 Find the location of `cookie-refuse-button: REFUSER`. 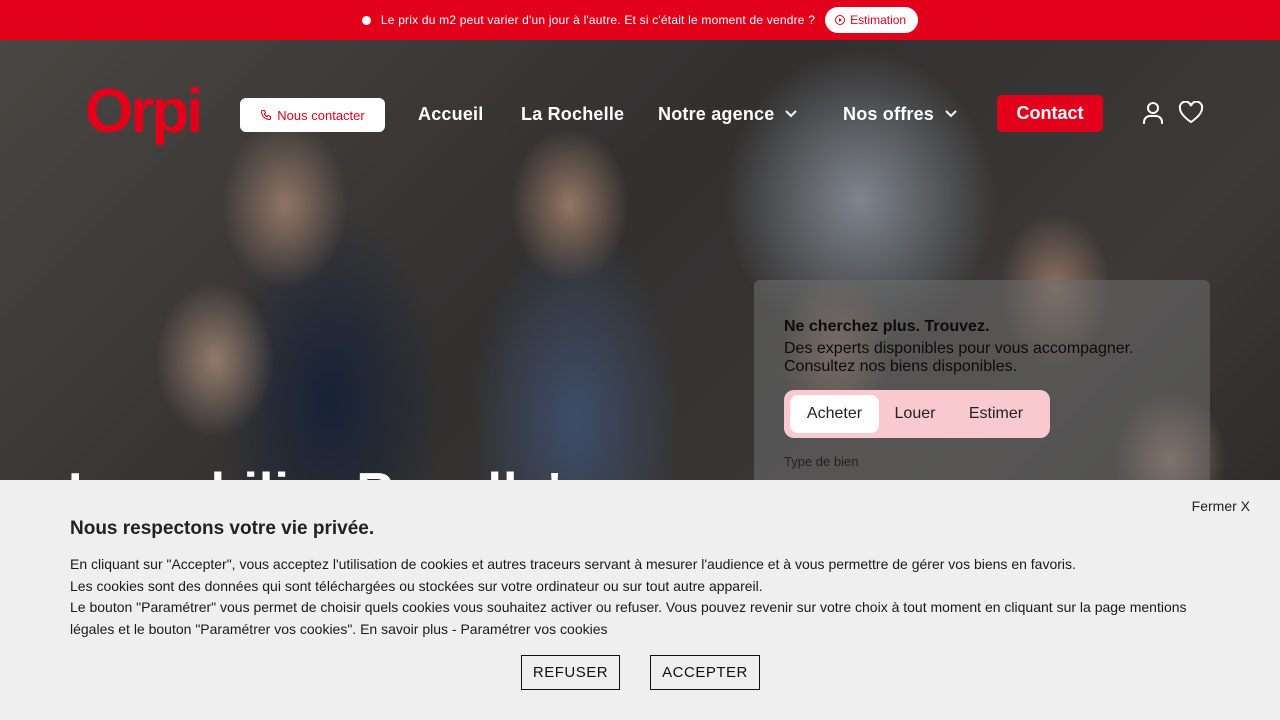

cookie-refuse-button: REFUSER is located at coordinates (570, 672).